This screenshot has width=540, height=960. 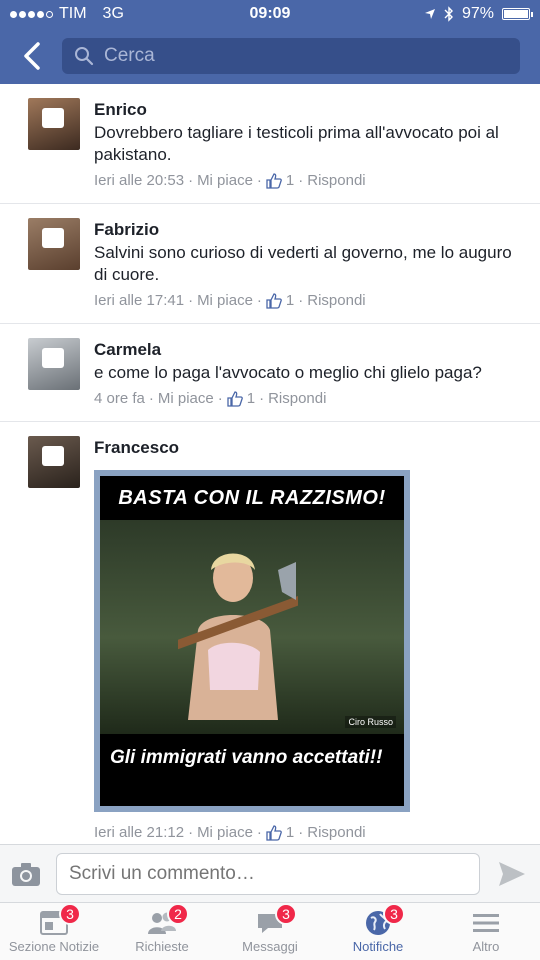 What do you see at coordinates (270, 946) in the screenshot?
I see `tab-label: Messaggi` at bounding box center [270, 946].